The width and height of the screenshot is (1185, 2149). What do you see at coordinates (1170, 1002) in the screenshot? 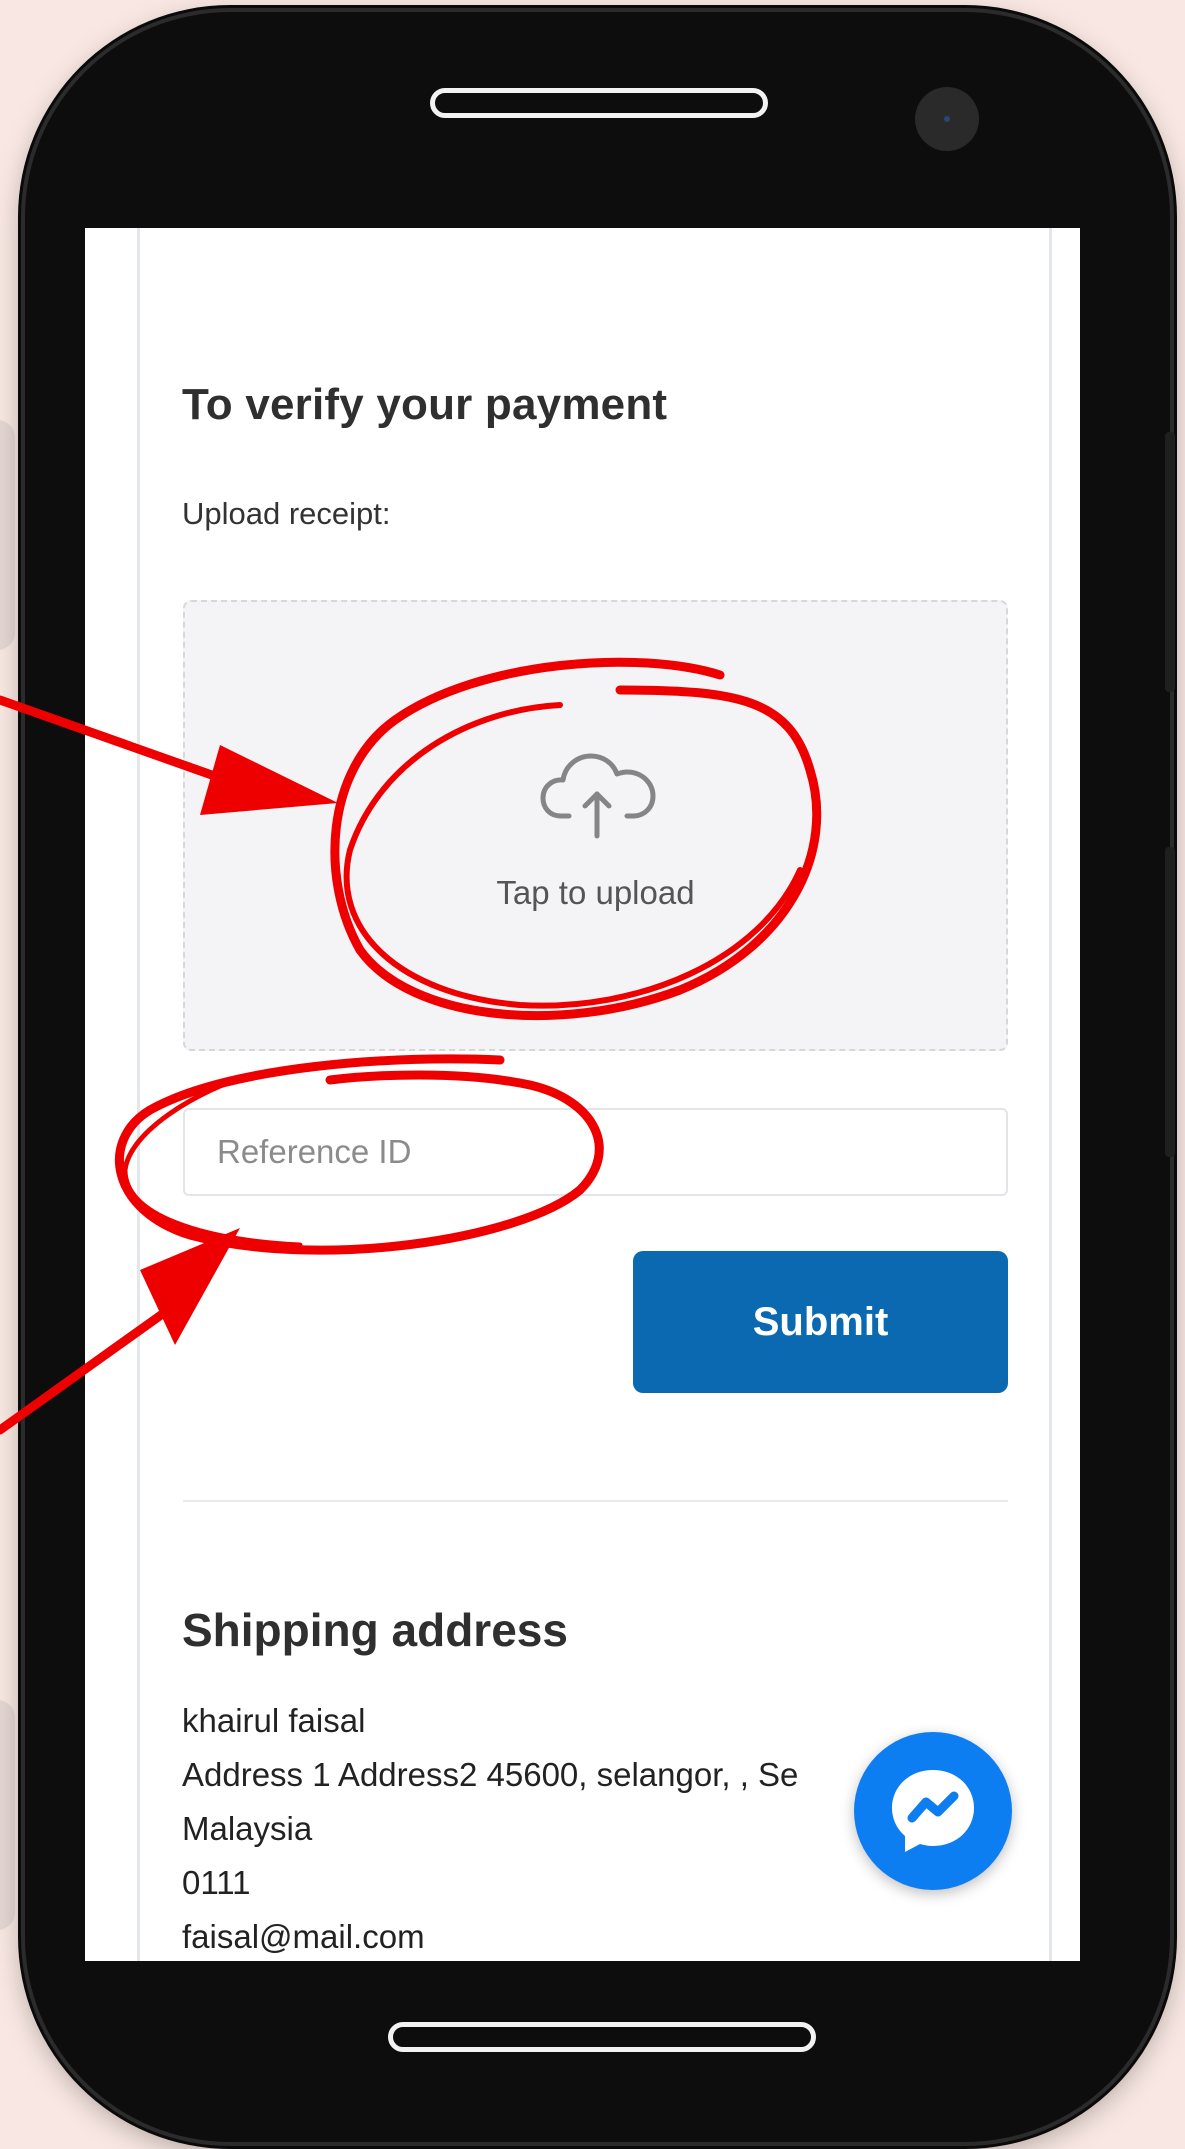
I see `power-button` at bounding box center [1170, 1002].